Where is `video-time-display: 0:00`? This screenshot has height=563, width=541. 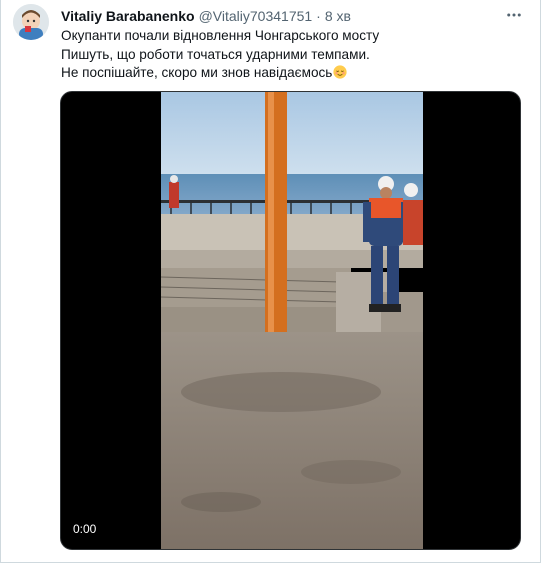 video-time-display: 0:00 is located at coordinates (85, 529).